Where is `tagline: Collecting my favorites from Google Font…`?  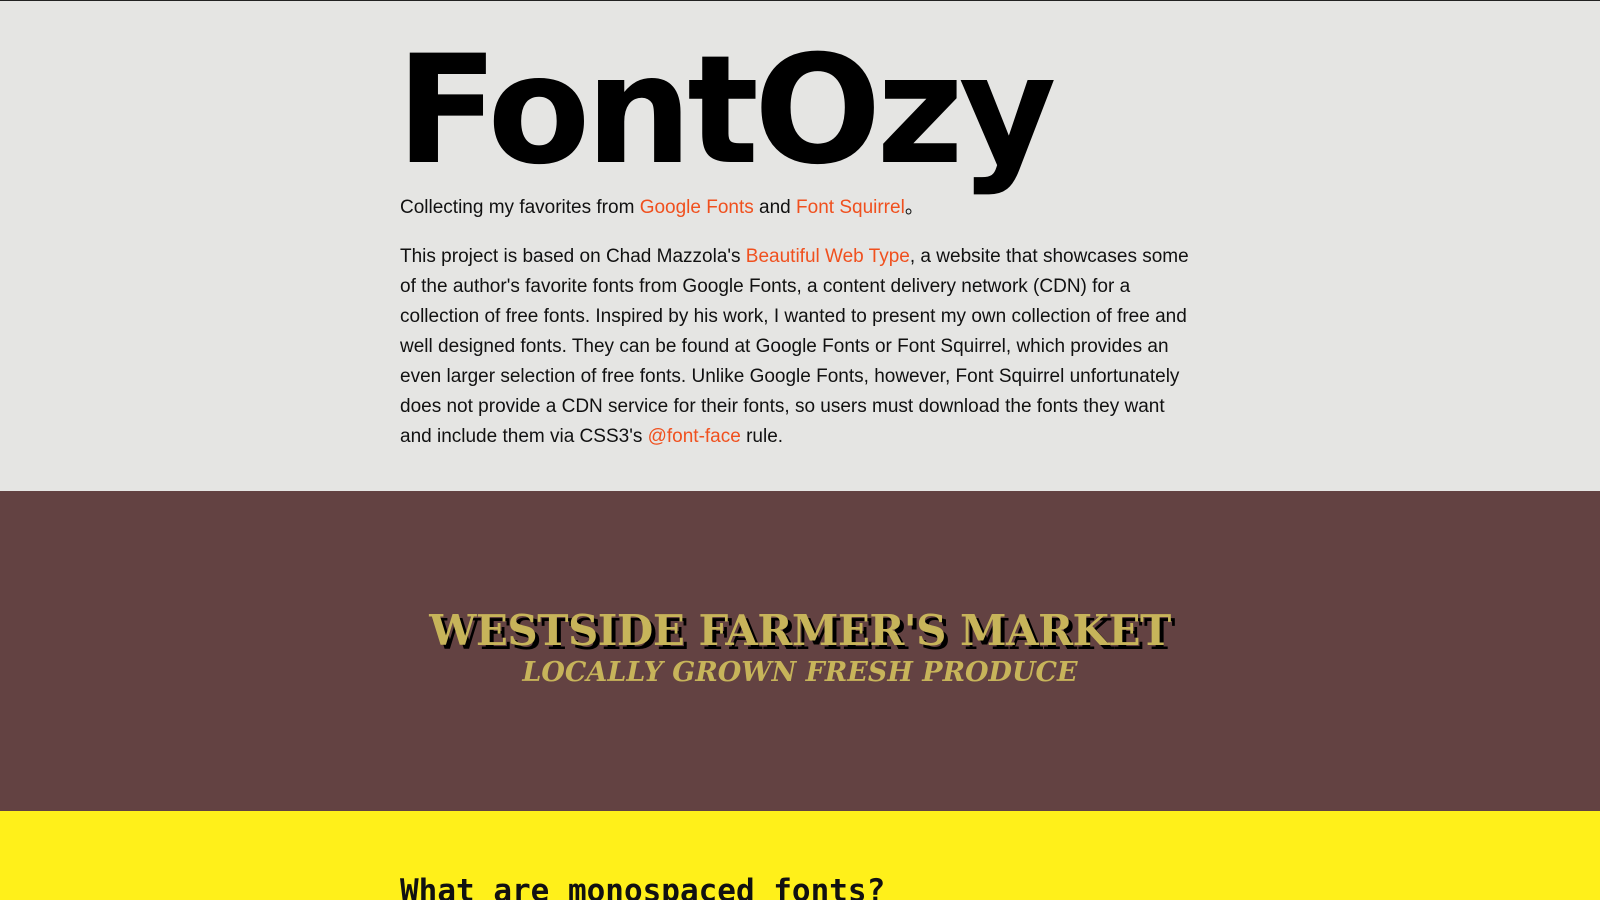 tagline: Collecting my favorites from Google Font… is located at coordinates (800, 208).